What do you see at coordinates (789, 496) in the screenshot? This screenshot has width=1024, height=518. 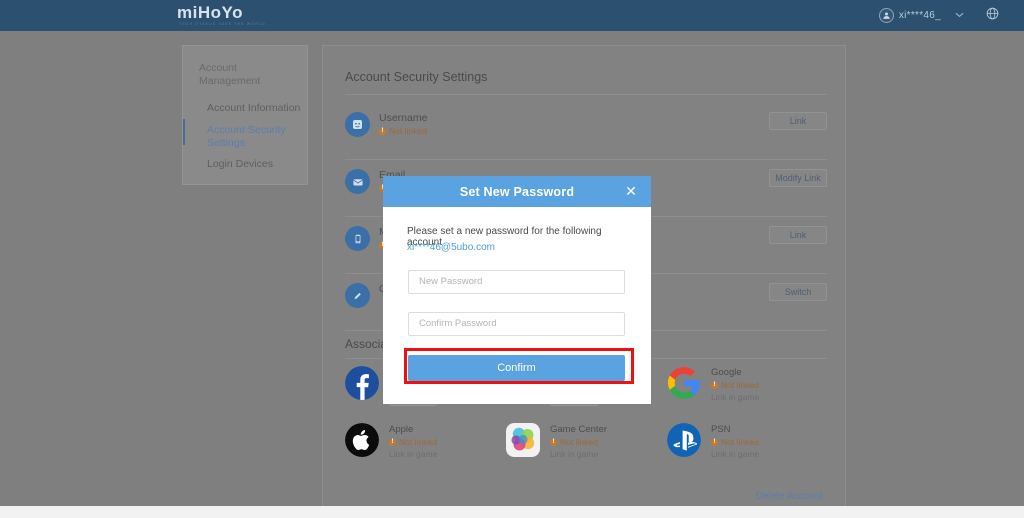 I see `delete-account-link: Delete Account` at bounding box center [789, 496].